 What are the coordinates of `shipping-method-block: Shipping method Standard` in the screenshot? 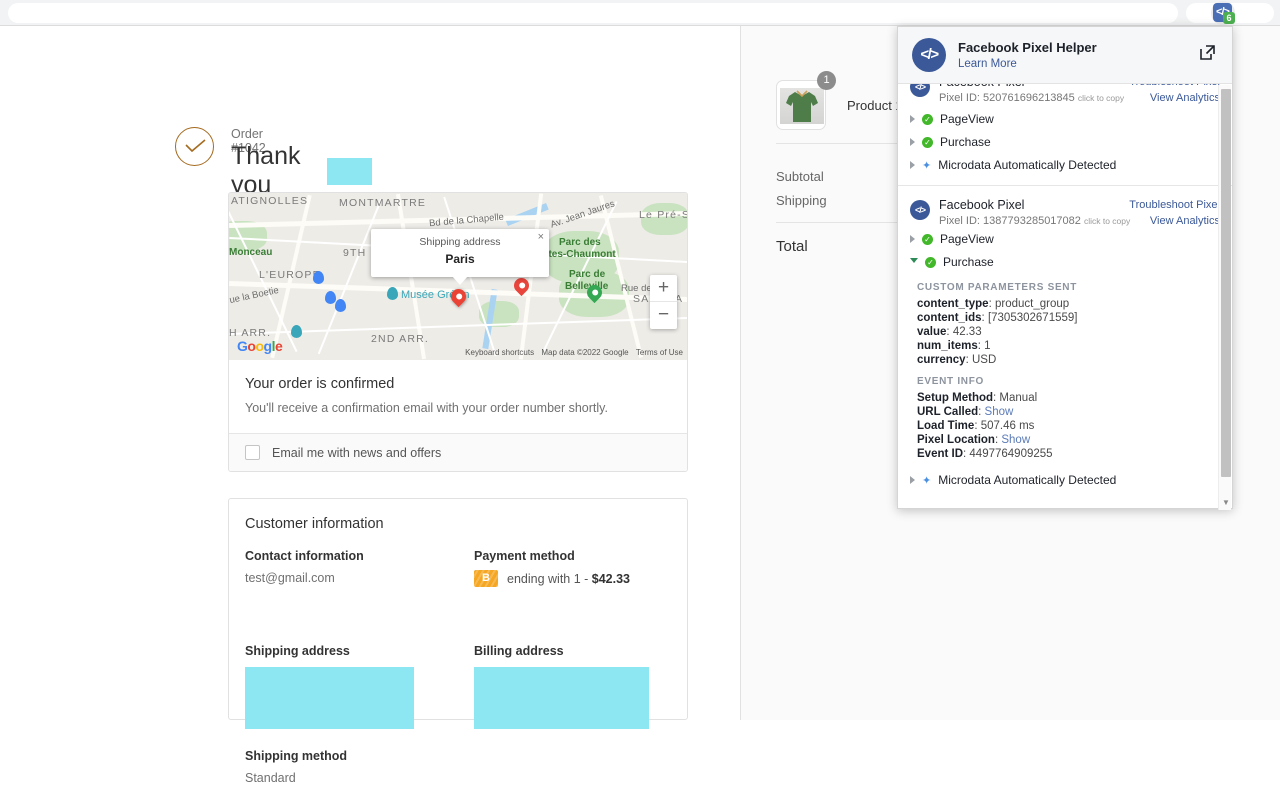 It's located at (458, 767).